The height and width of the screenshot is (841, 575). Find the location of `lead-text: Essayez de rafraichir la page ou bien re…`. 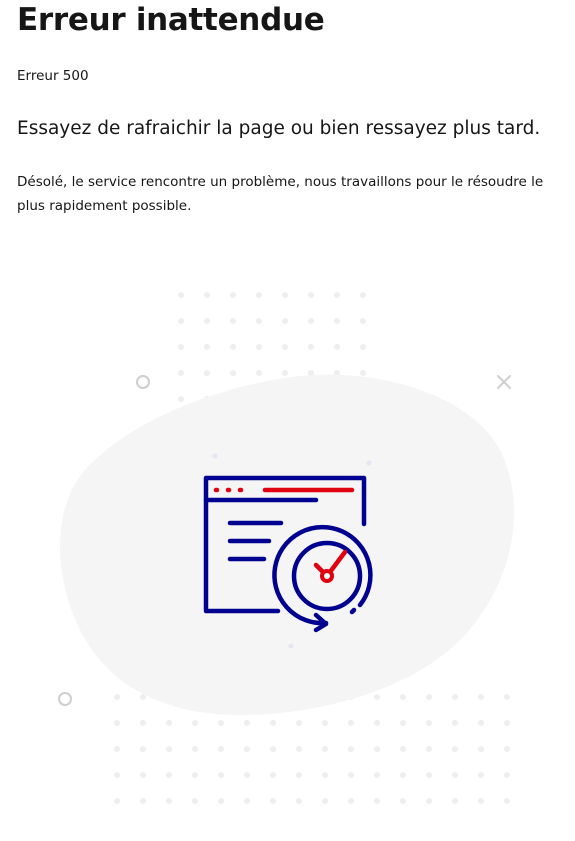

lead-text: Essayez de rafraichir la page ou bien re… is located at coordinates (279, 128).